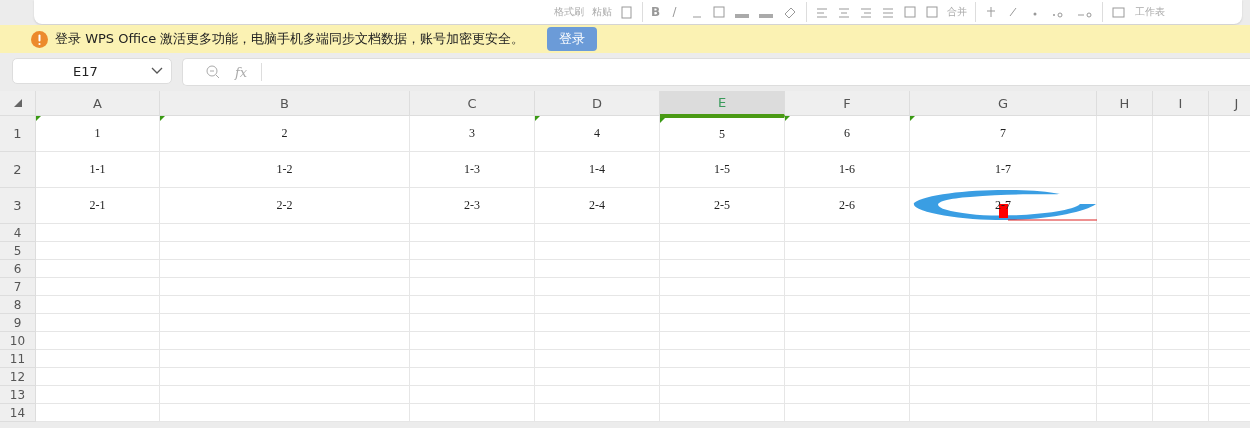  I want to click on align-left-icon, so click(822, 12).